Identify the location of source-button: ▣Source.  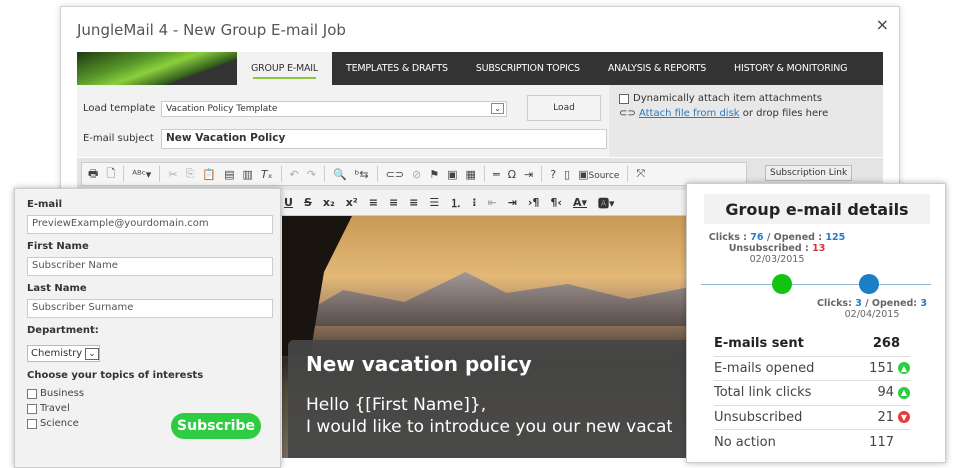
(598, 174).